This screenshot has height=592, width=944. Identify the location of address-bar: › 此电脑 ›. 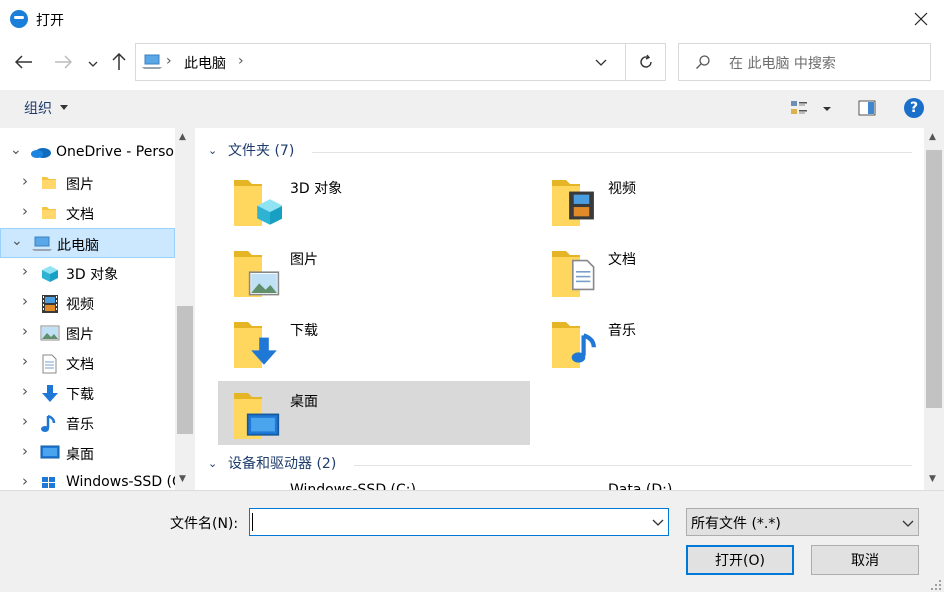
(400, 62).